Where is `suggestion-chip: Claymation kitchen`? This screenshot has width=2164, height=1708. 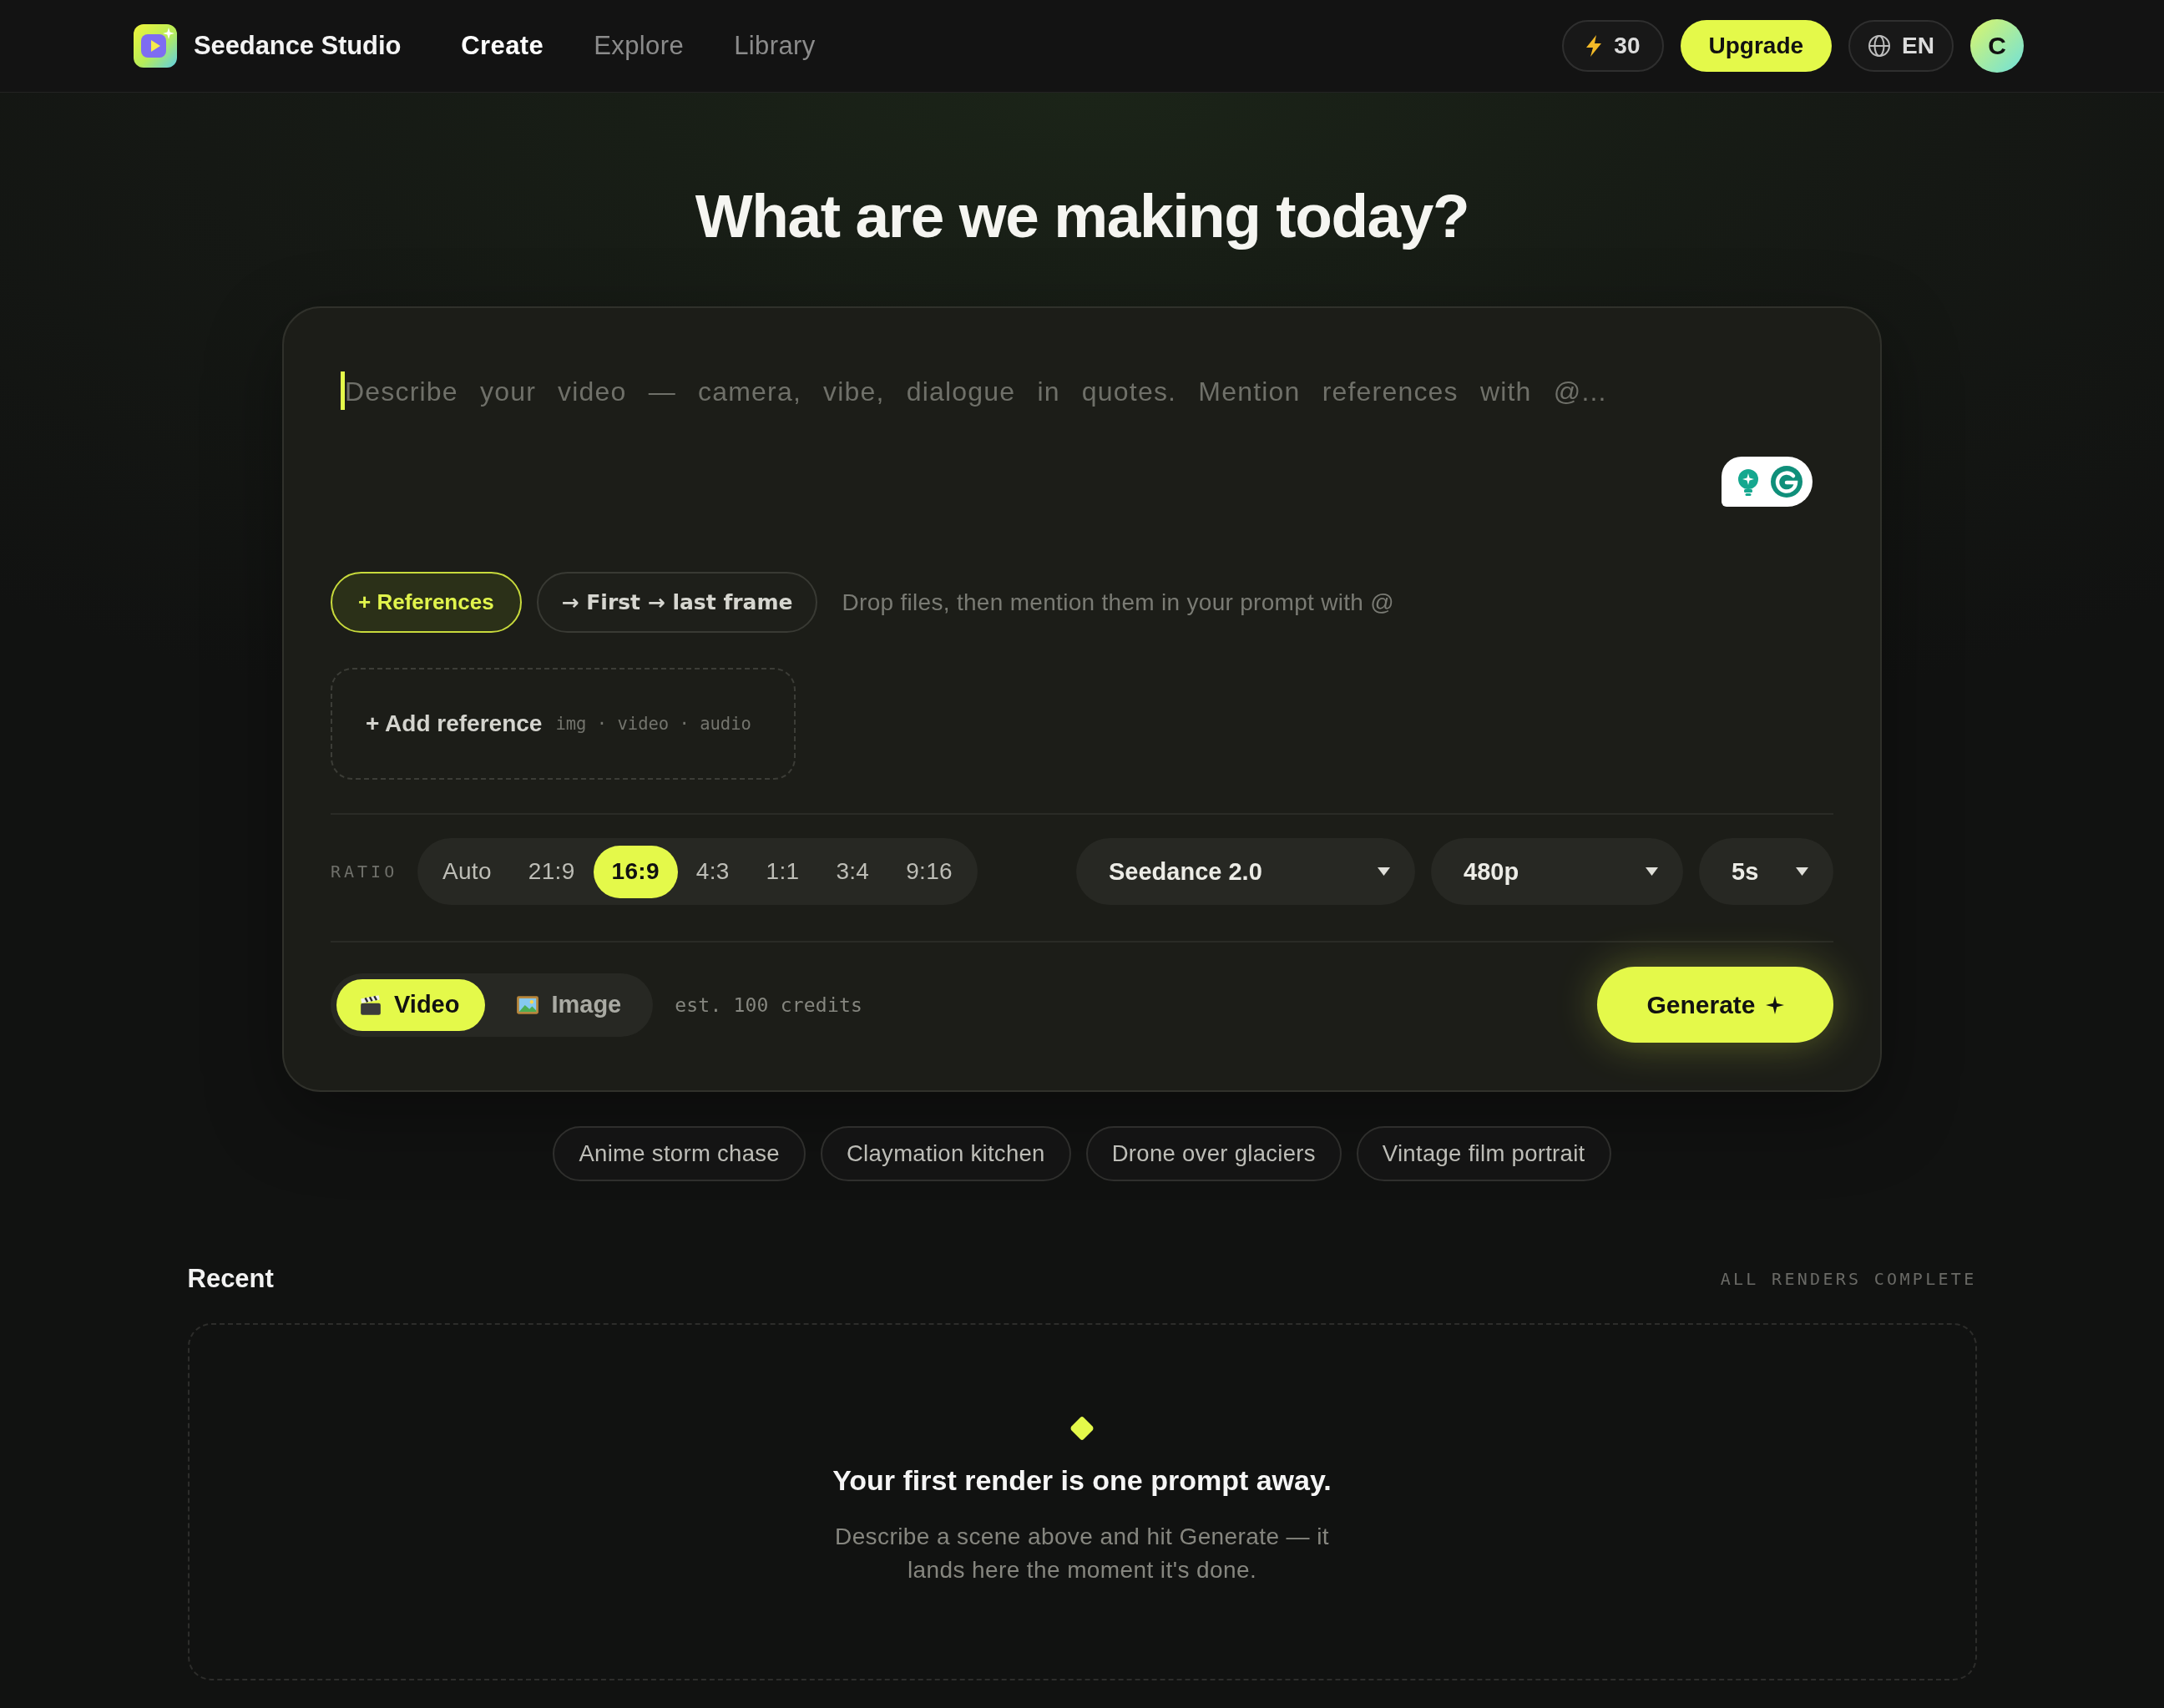
suggestion-chip: Claymation kitchen is located at coordinates (946, 1154).